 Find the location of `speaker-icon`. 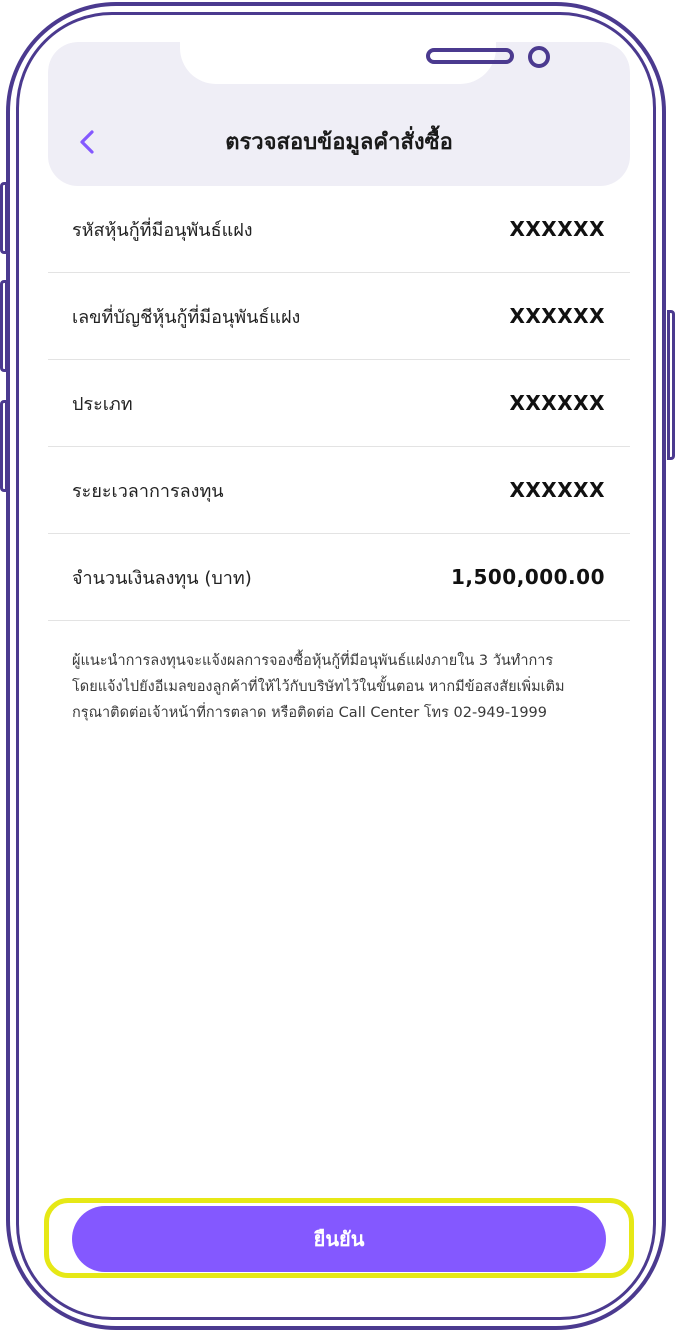

speaker-icon is located at coordinates (470, 56).